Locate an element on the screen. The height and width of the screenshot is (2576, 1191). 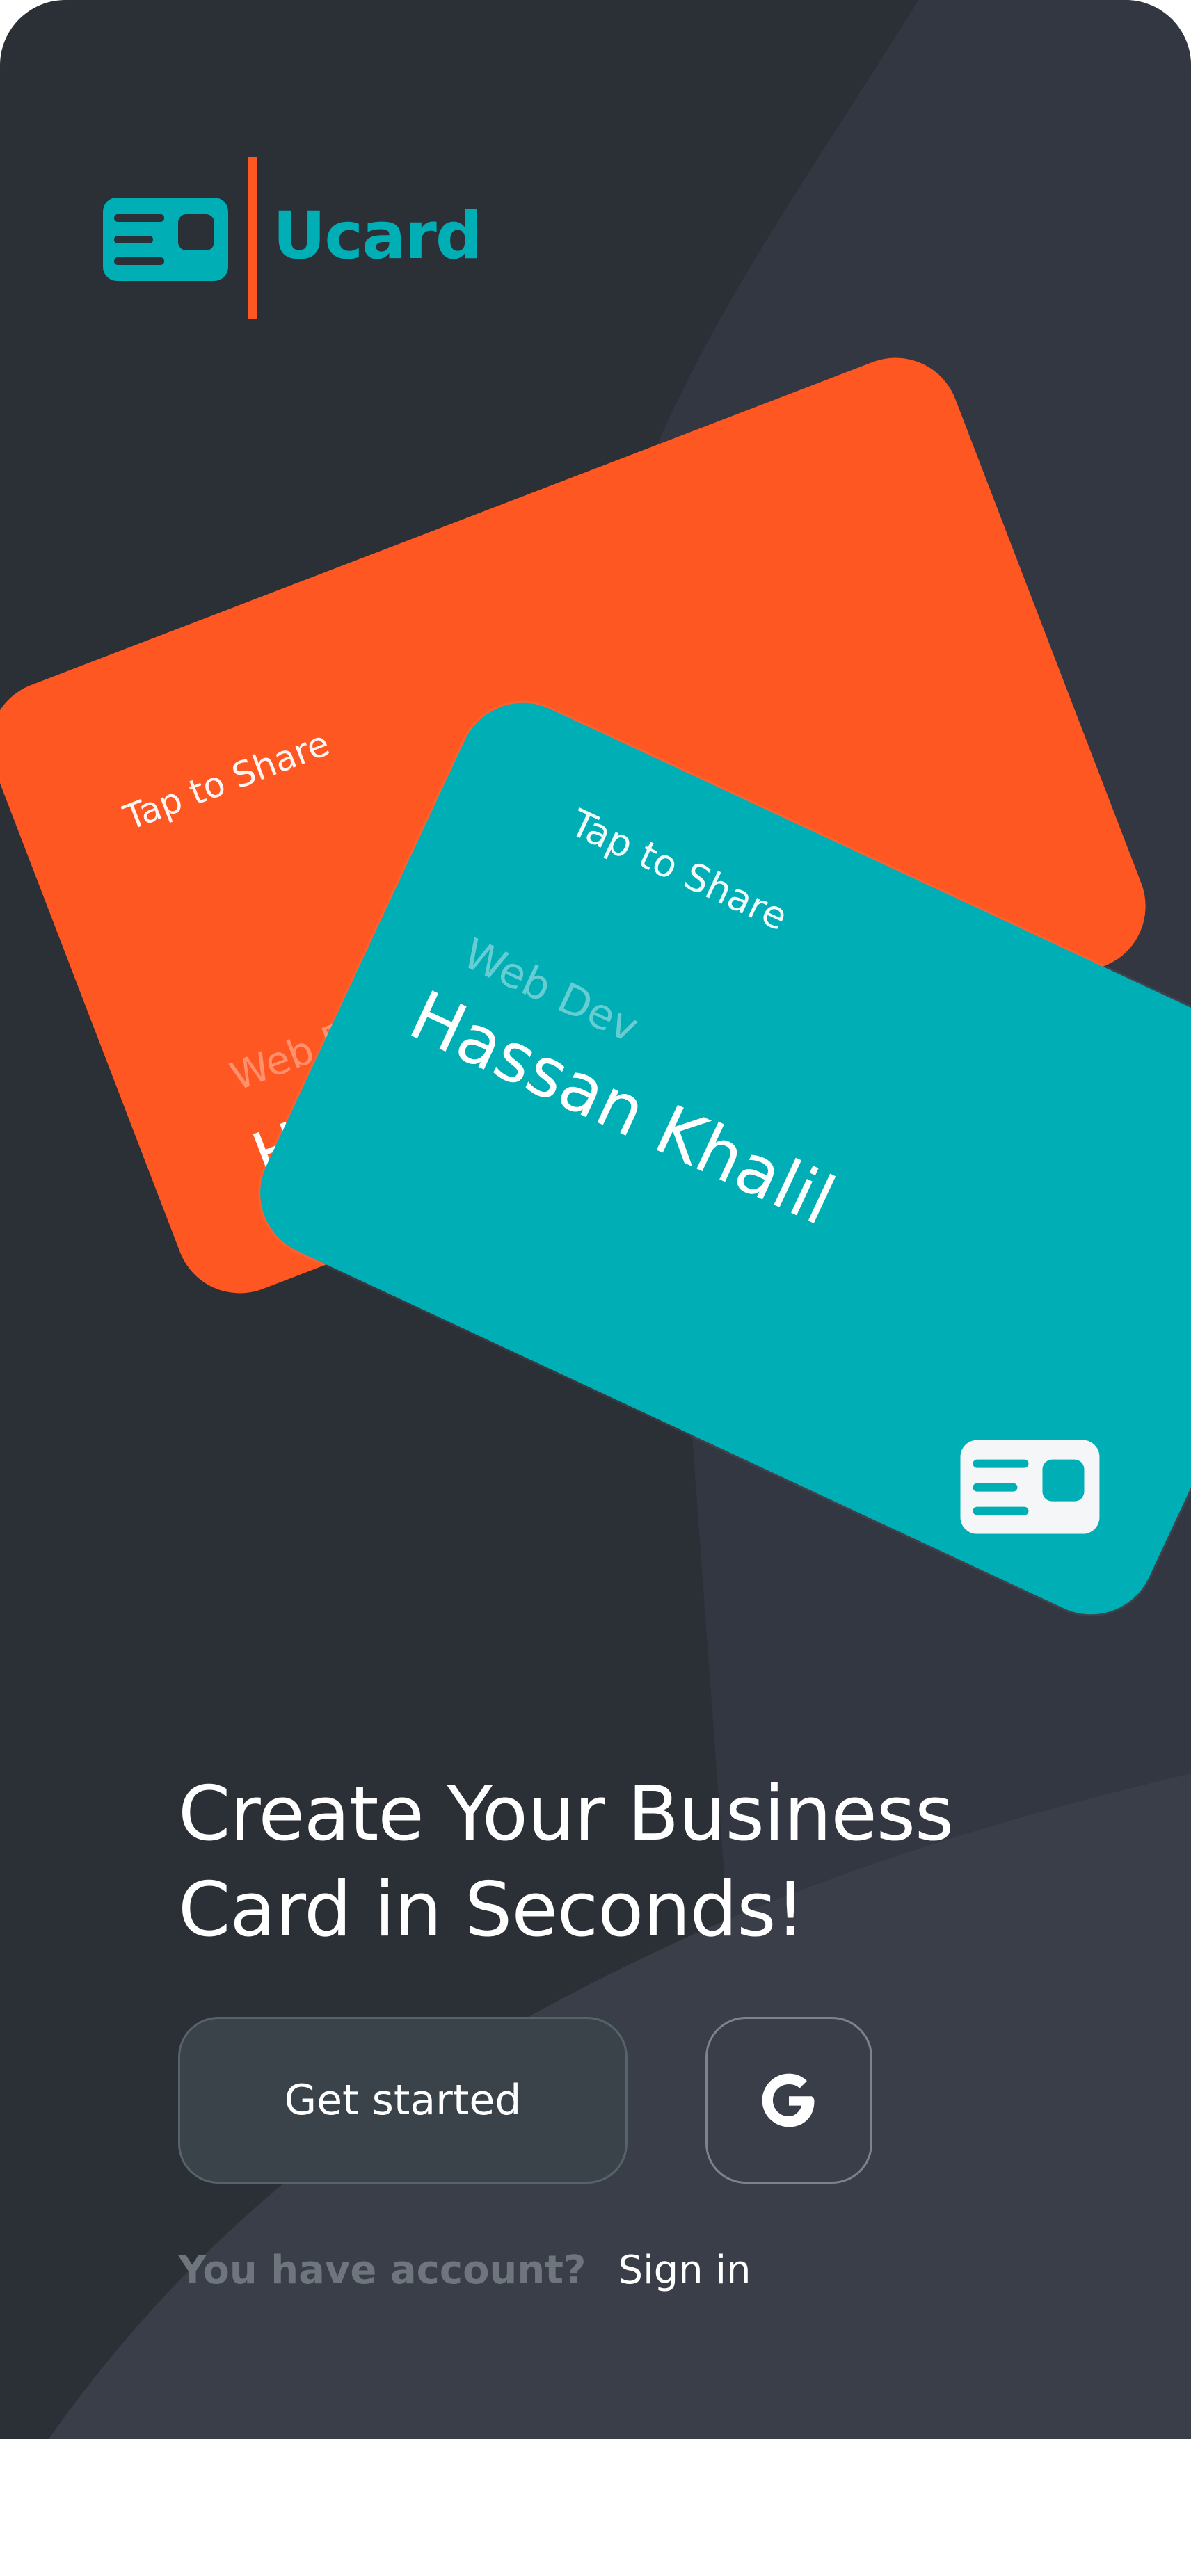
hero-line-2: Card in Seconds! is located at coordinates (492, 1910).